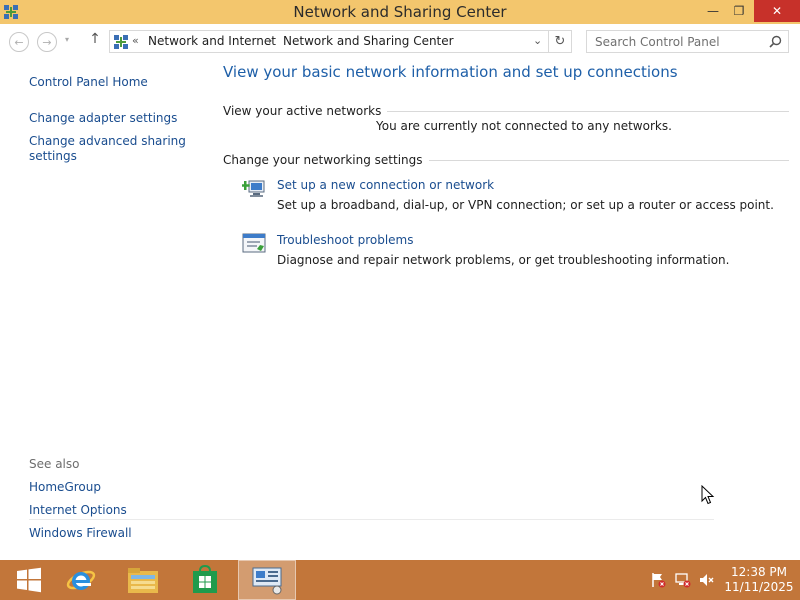  I want to click on start-button, so click(29, 580).